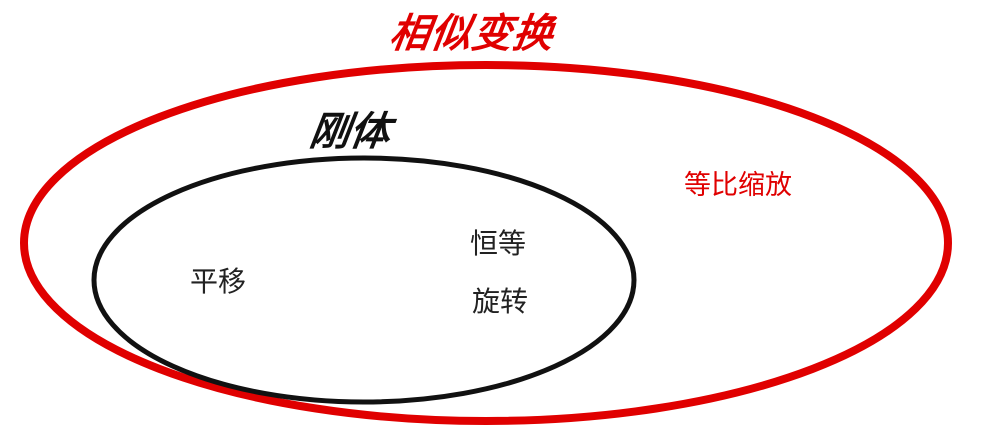 Image resolution: width=989 pixels, height=433 pixels. I want to click on rotation-label: 旋转, so click(500, 301).